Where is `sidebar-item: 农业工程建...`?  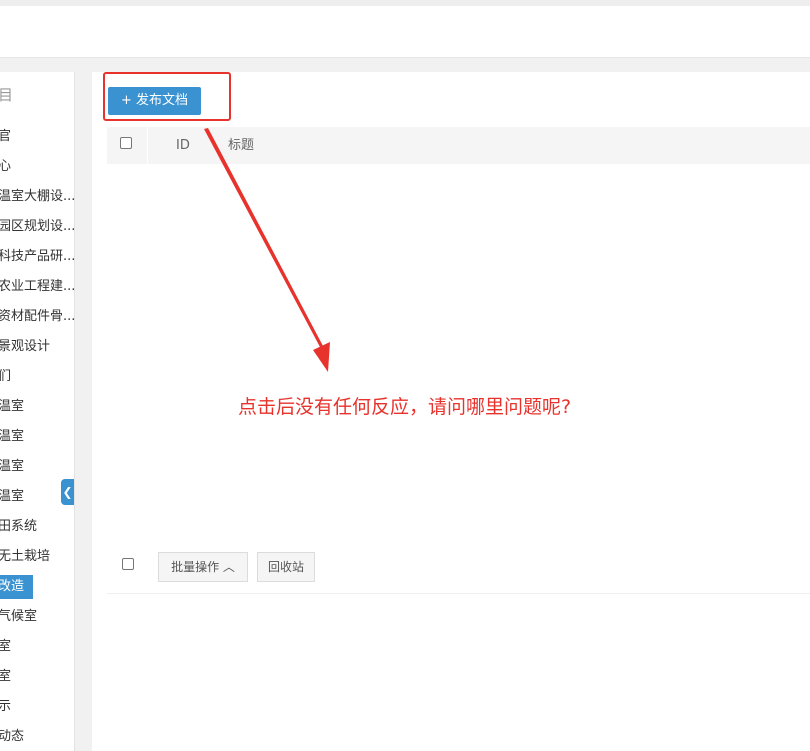
sidebar-item: 农业工程建... is located at coordinates (37, 287).